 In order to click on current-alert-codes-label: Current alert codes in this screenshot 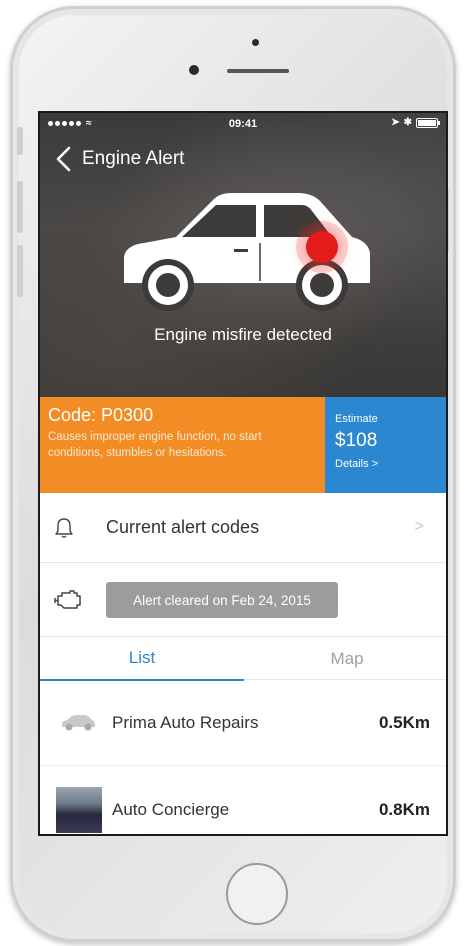, I will do `click(183, 527)`.